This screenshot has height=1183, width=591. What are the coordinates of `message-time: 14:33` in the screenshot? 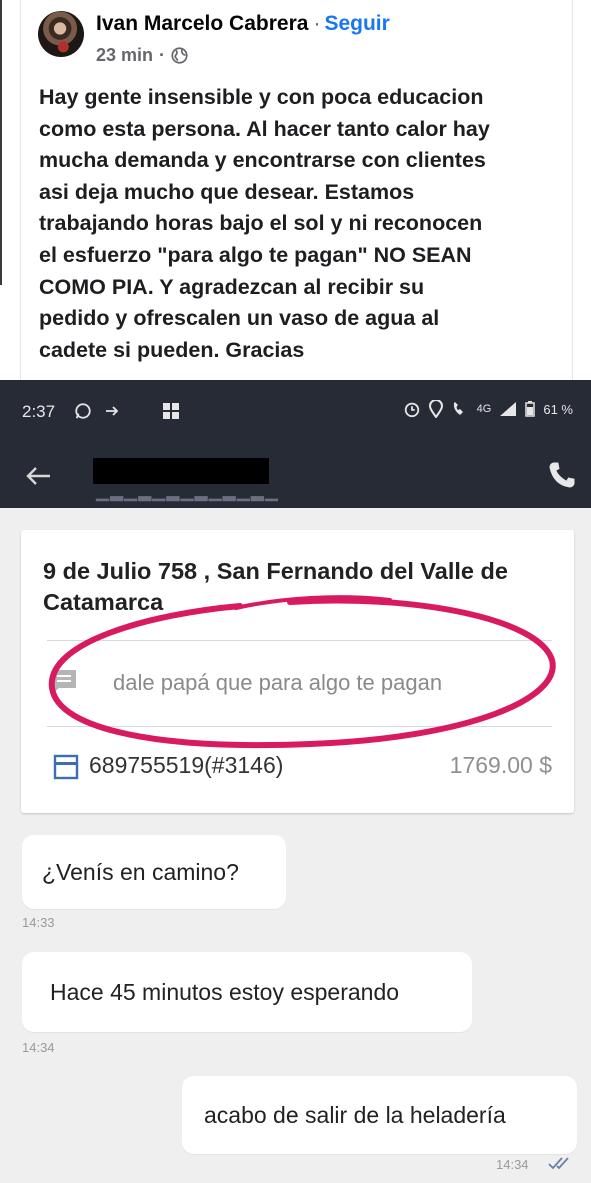 It's located at (38, 922).